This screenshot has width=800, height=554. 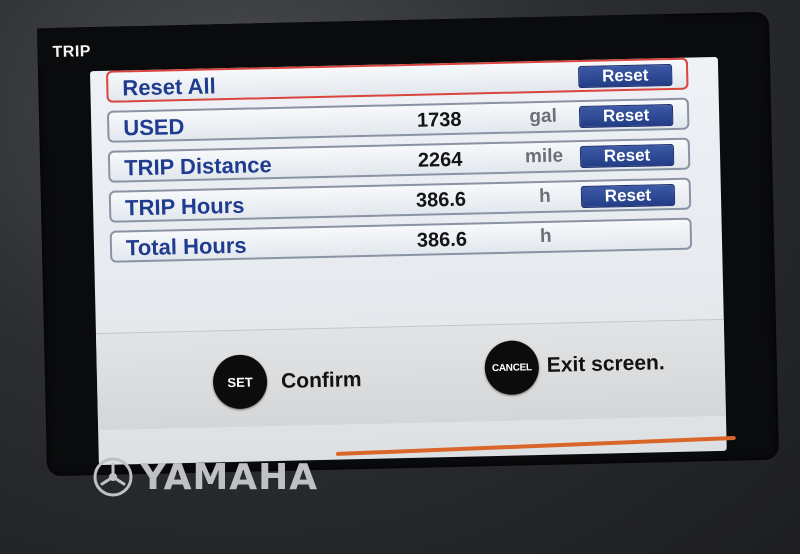 I want to click on row-used: USED 1738 gal Reset, so click(x=398, y=120).